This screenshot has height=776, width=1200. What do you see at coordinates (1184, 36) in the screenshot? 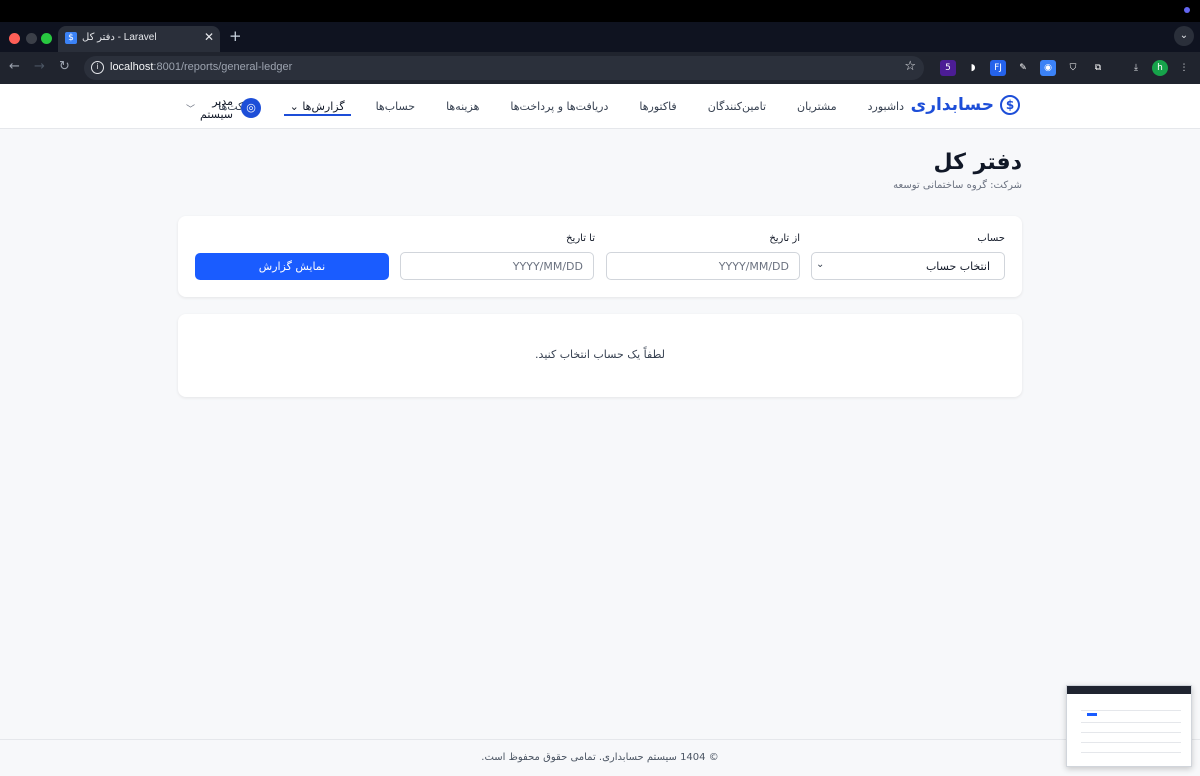
I see `tab-search-button: ⌄` at bounding box center [1184, 36].